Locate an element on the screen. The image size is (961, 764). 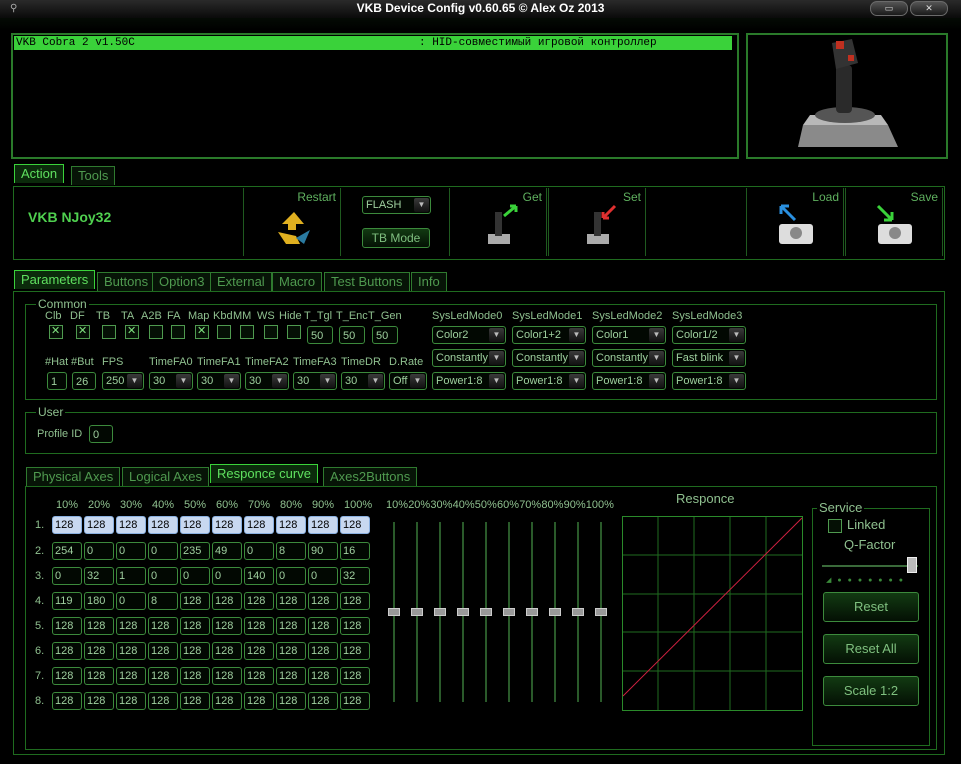
sysled-1-select-1: Constantly ▼ is located at coordinates (549, 358).